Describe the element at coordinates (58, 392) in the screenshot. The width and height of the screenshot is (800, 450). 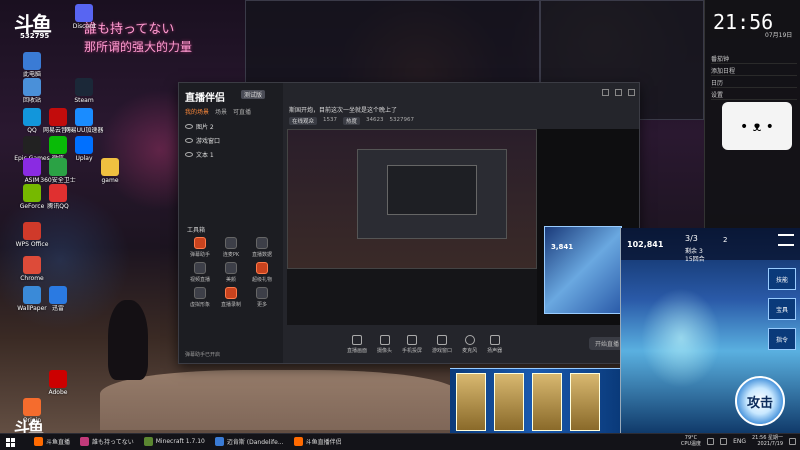
I see `desktop-icon-label: Adobe` at that location.